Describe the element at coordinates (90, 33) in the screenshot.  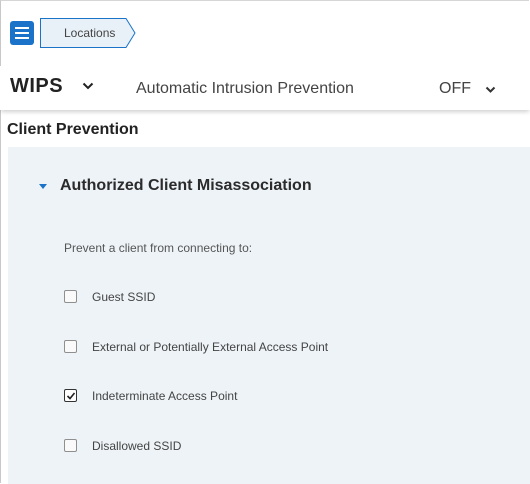
I see `breadcrumb-locations-label: Locations` at that location.